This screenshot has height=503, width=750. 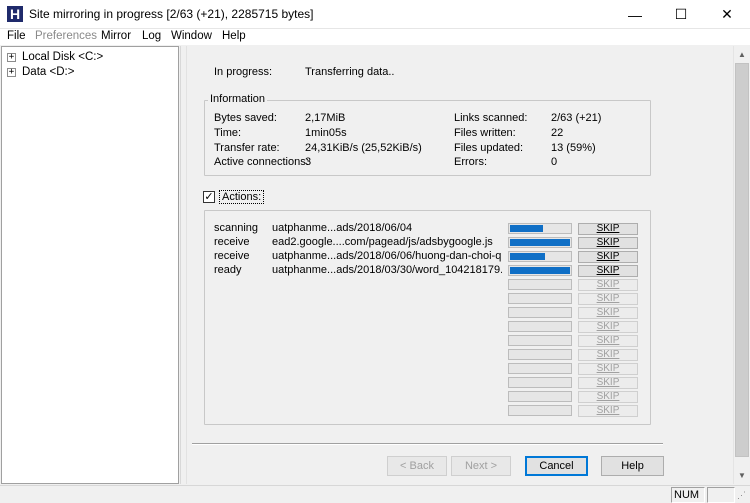 What do you see at coordinates (15, 14) in the screenshot?
I see `app-icon: H` at bounding box center [15, 14].